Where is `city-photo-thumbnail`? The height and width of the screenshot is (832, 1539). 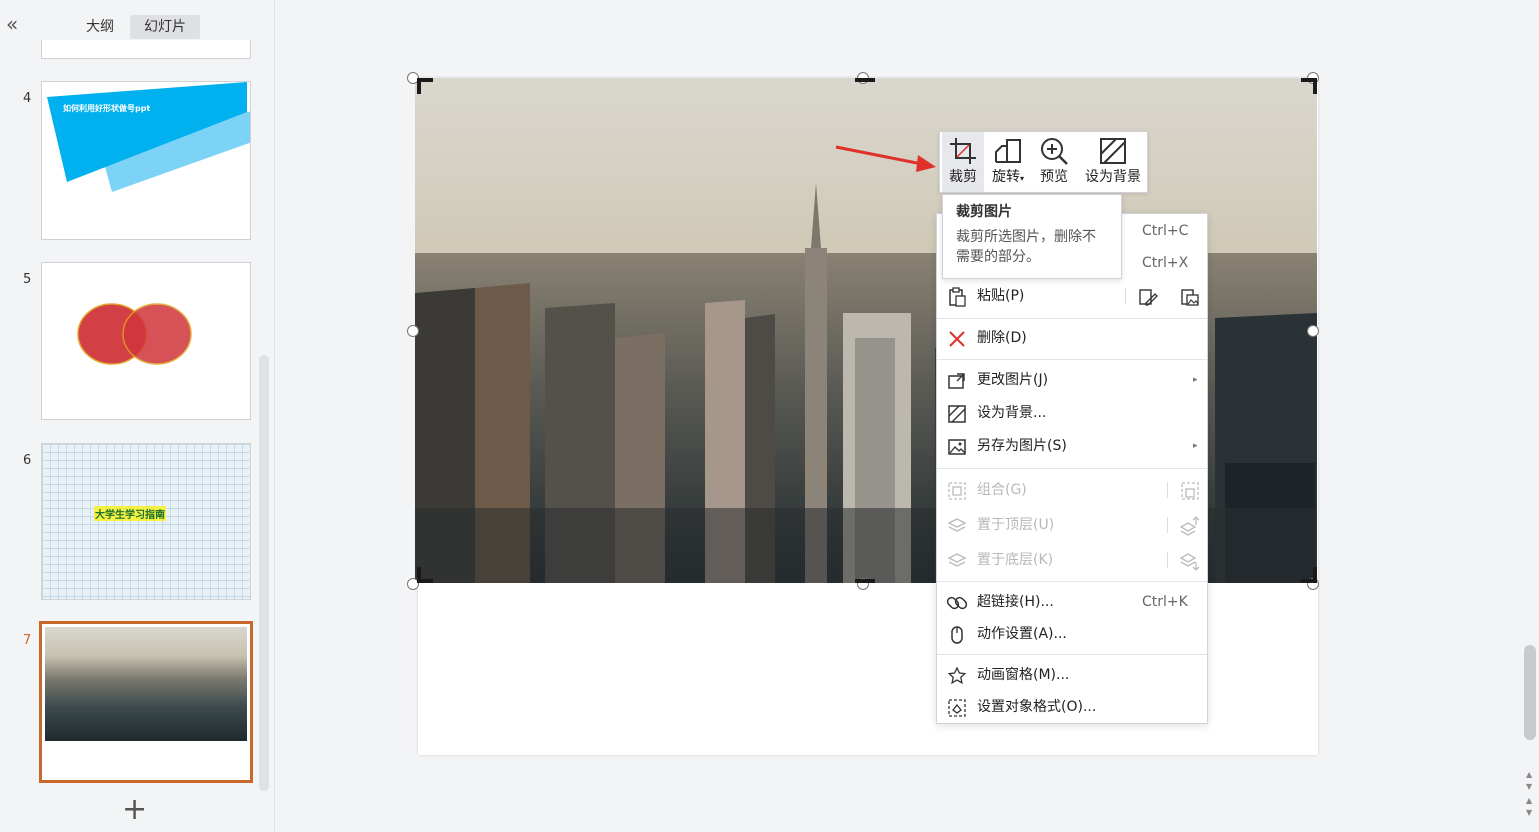
city-photo-thumbnail is located at coordinates (146, 684).